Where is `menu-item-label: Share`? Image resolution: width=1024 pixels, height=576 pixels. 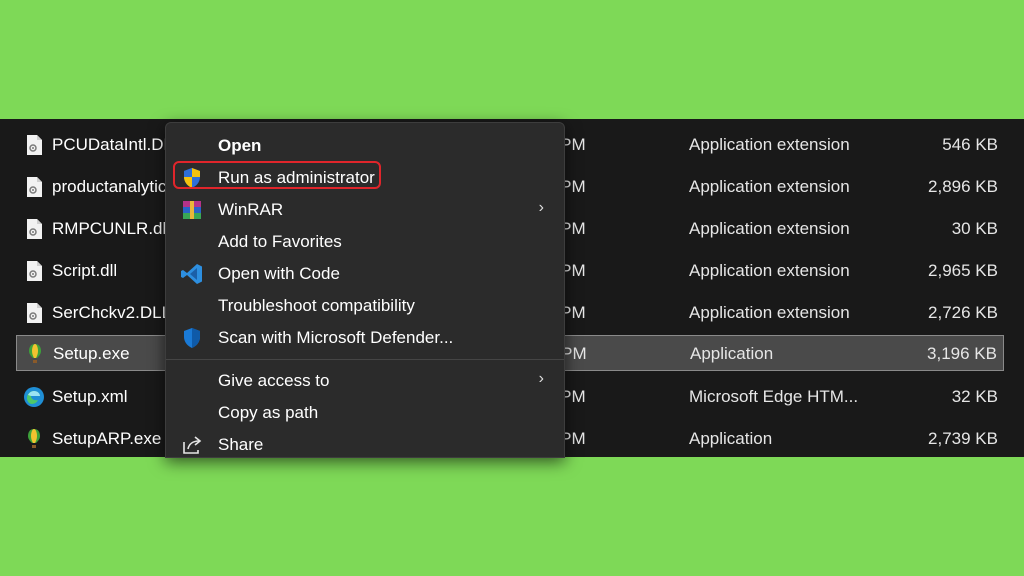 menu-item-label: Share is located at coordinates (241, 444).